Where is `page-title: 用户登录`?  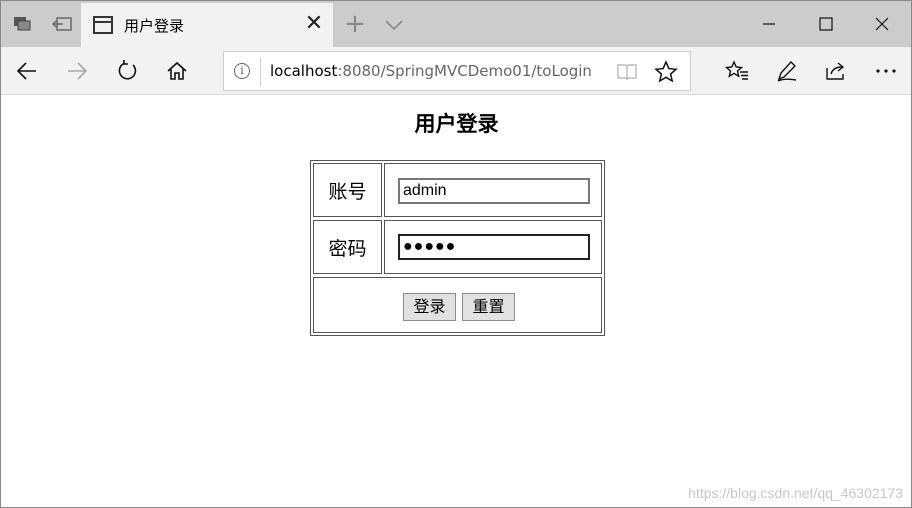
page-title: 用户登录 is located at coordinates (456, 124).